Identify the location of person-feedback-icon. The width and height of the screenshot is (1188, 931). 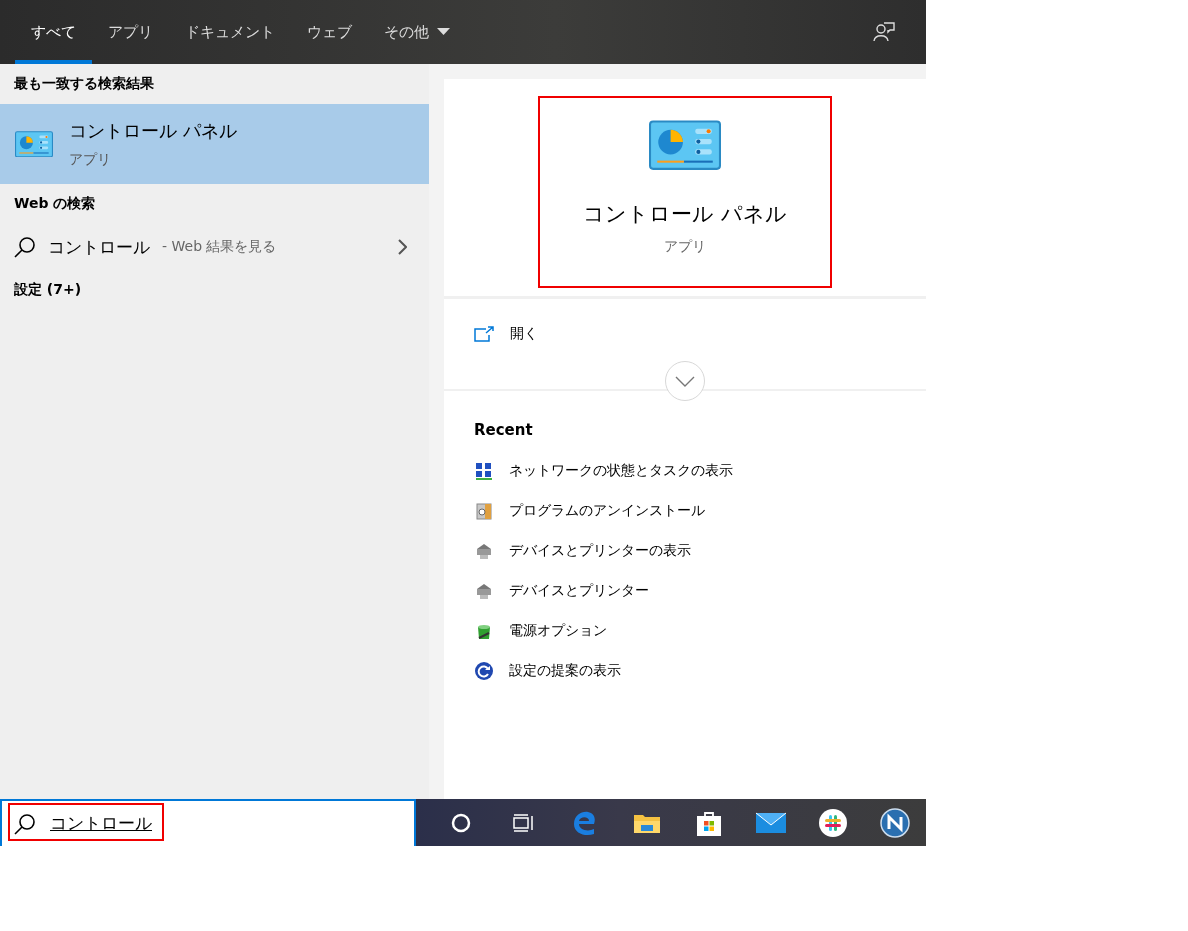
(884, 32).